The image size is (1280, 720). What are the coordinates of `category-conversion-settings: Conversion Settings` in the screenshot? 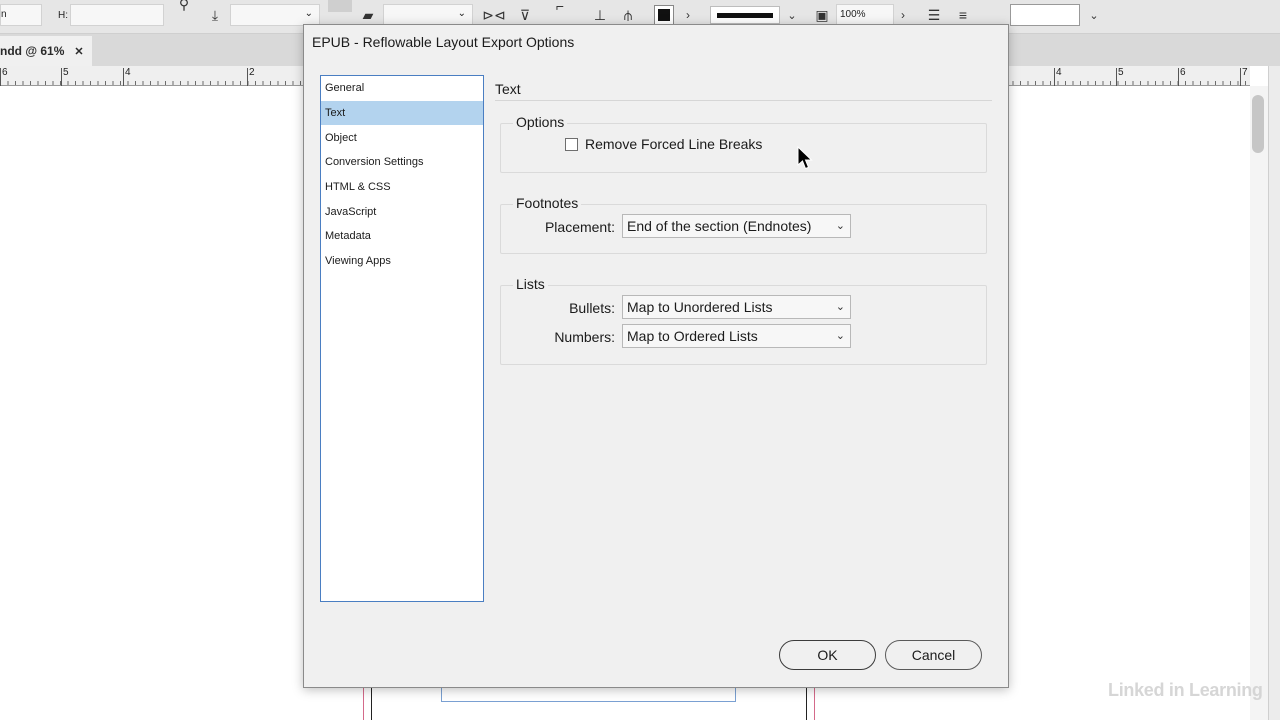 It's located at (402, 162).